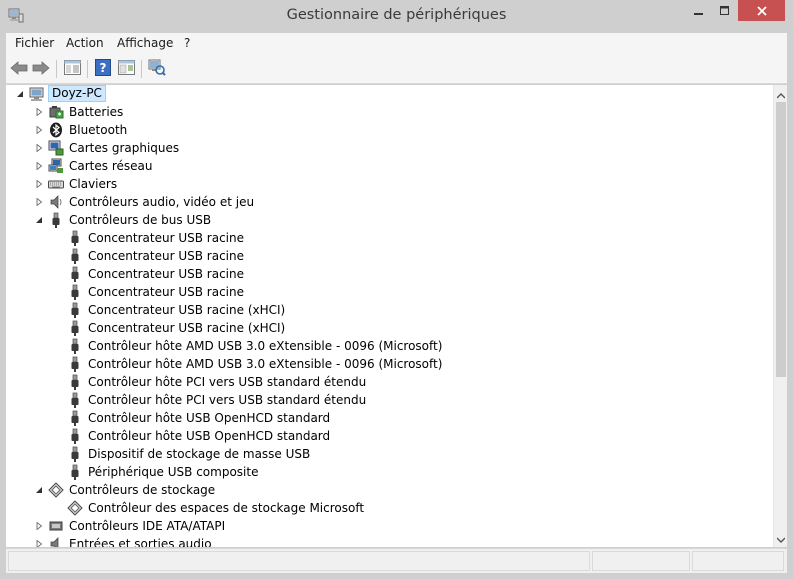 This screenshot has width=793, height=579. What do you see at coordinates (19, 69) in the screenshot?
I see `back-button` at bounding box center [19, 69].